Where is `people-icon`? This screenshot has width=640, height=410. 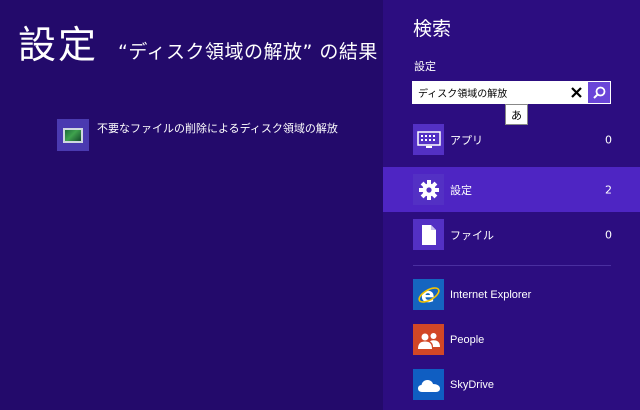 people-icon is located at coordinates (428, 339).